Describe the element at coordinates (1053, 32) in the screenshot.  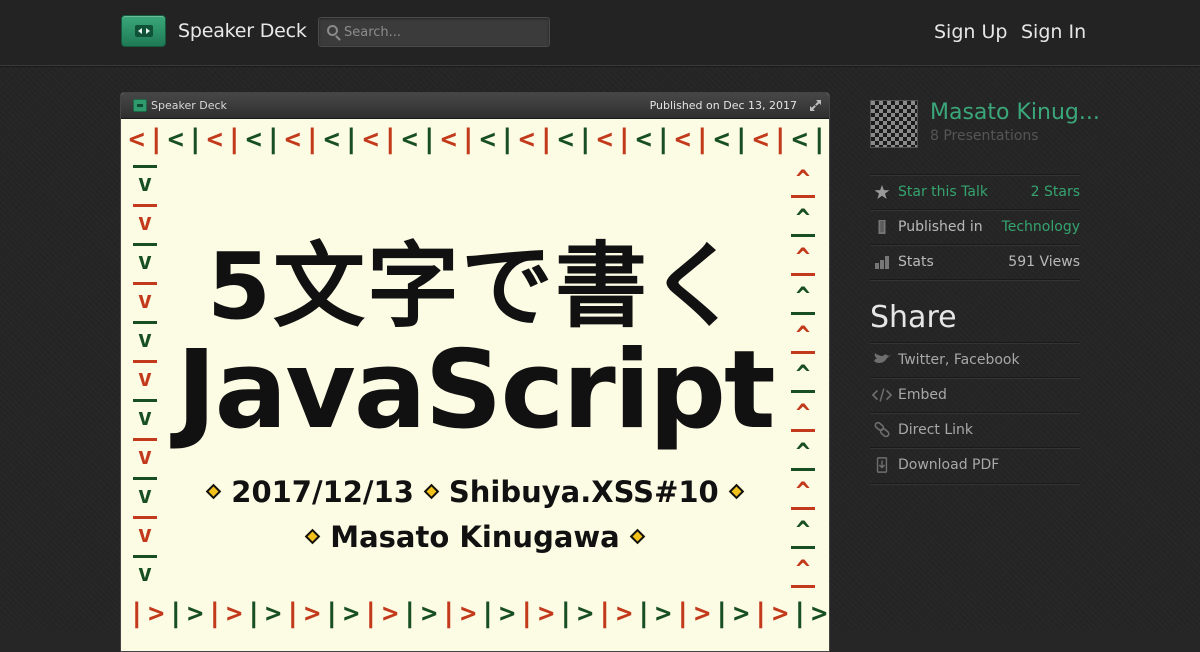
I see `sign-in-link: Sign In` at that location.